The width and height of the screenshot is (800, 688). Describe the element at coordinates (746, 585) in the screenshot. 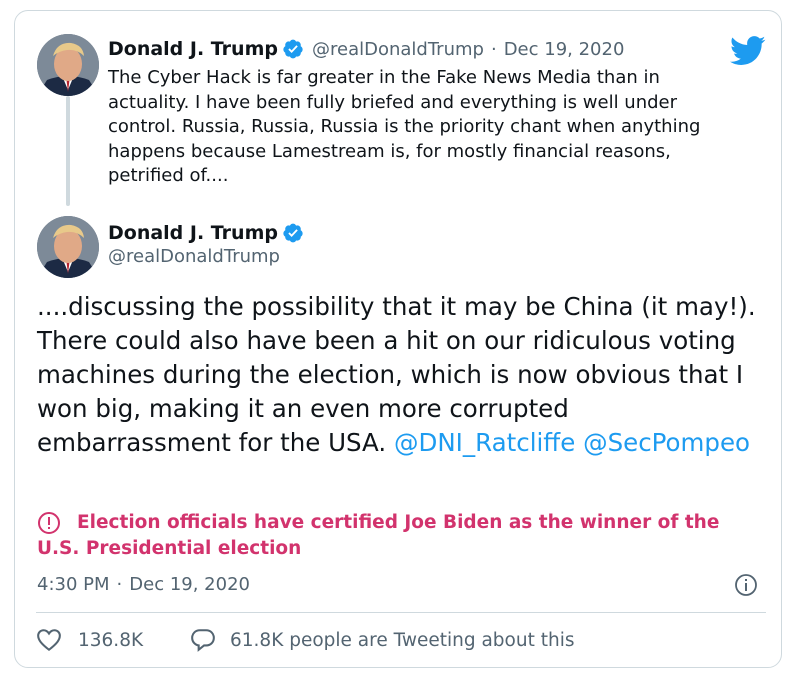

I see `info-icon` at that location.